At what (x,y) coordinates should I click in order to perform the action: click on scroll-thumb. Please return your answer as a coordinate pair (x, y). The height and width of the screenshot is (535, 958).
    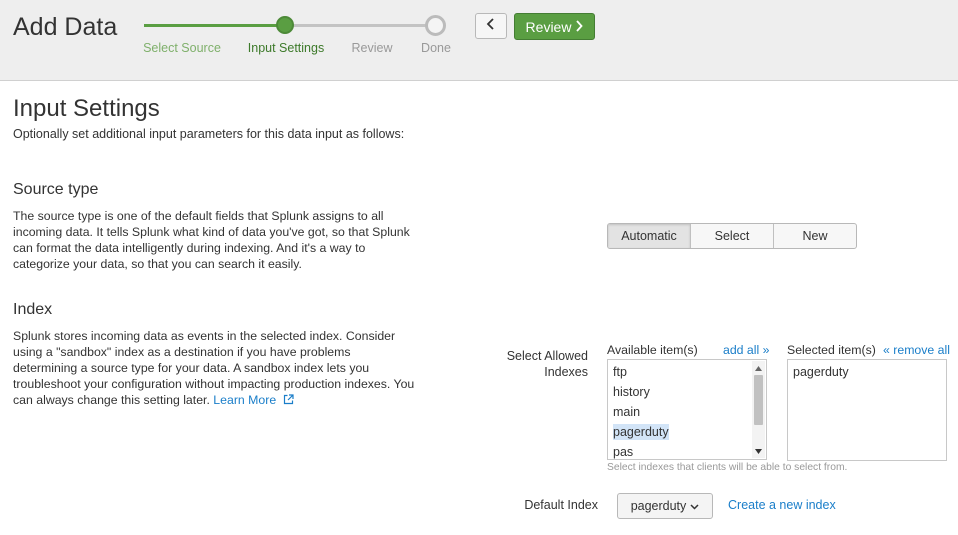
    Looking at the image, I should click on (758, 400).